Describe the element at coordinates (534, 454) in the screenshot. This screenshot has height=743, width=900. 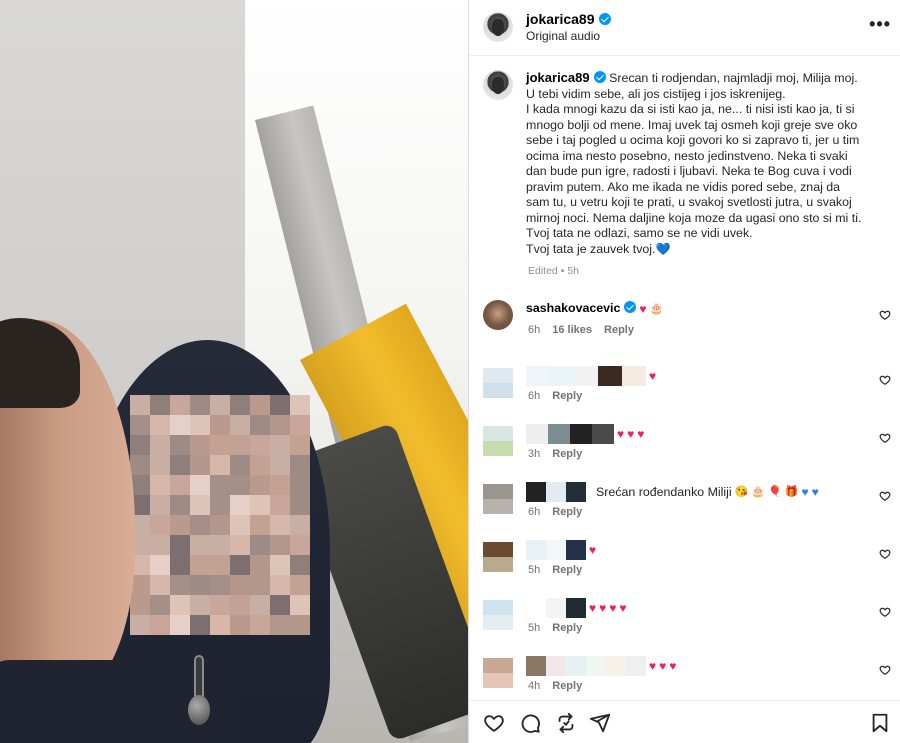
I see `comment-time: 3h` at that location.